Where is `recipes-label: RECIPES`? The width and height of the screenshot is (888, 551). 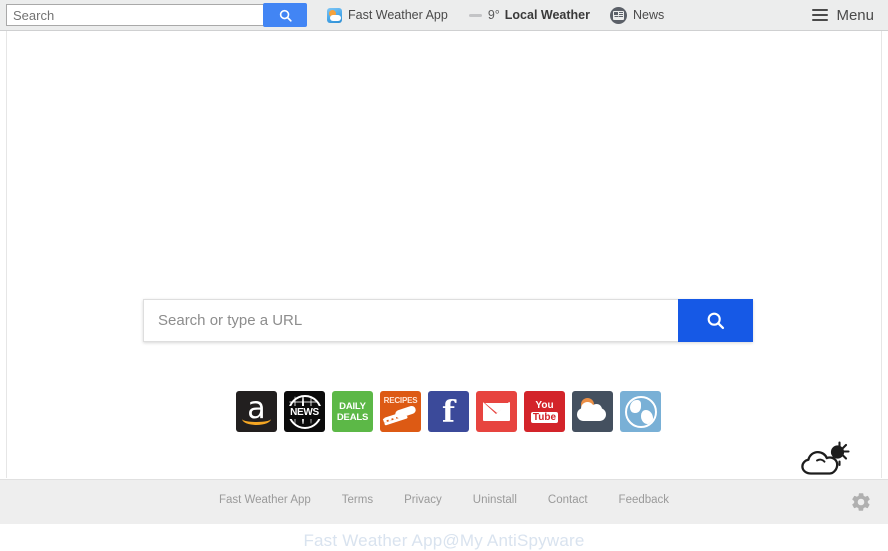
recipes-label: RECIPES is located at coordinates (400, 400).